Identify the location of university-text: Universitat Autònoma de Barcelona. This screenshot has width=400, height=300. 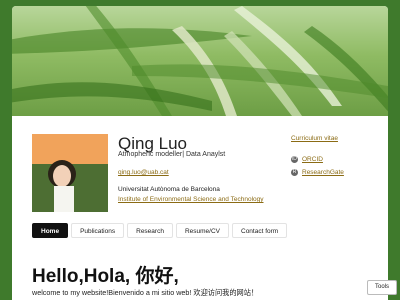
(169, 189).